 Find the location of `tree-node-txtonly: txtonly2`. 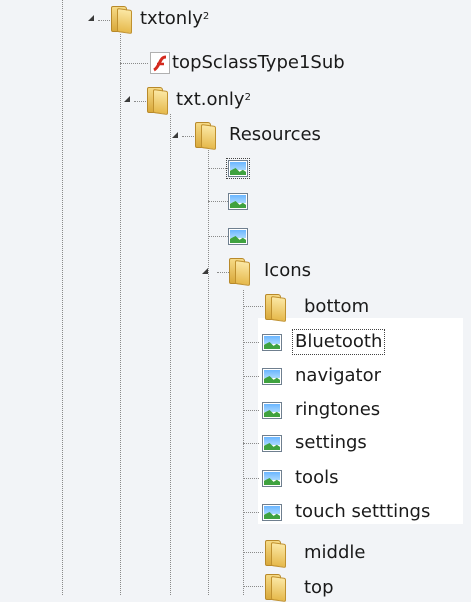

tree-node-txtonly: txtonly2 is located at coordinates (174, 19).